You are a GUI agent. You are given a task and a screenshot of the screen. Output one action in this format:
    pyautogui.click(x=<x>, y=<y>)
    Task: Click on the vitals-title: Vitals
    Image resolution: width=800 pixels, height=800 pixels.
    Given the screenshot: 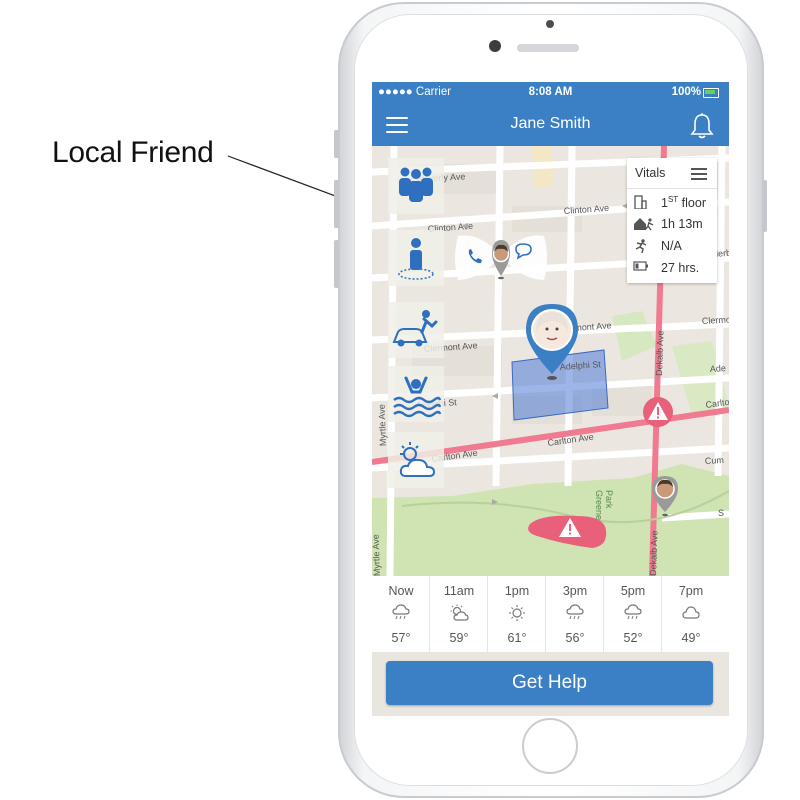 What is the action you would take?
    pyautogui.click(x=650, y=173)
    